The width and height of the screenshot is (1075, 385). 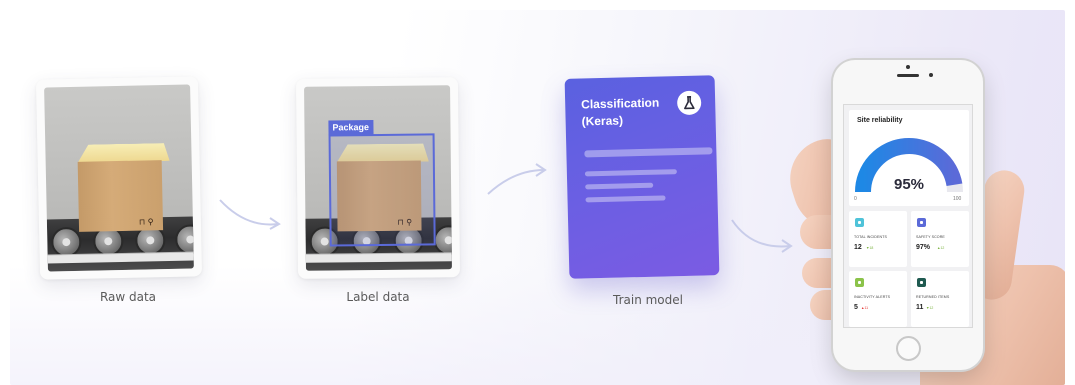 I want to click on tile-value: 5, so click(x=856, y=307).